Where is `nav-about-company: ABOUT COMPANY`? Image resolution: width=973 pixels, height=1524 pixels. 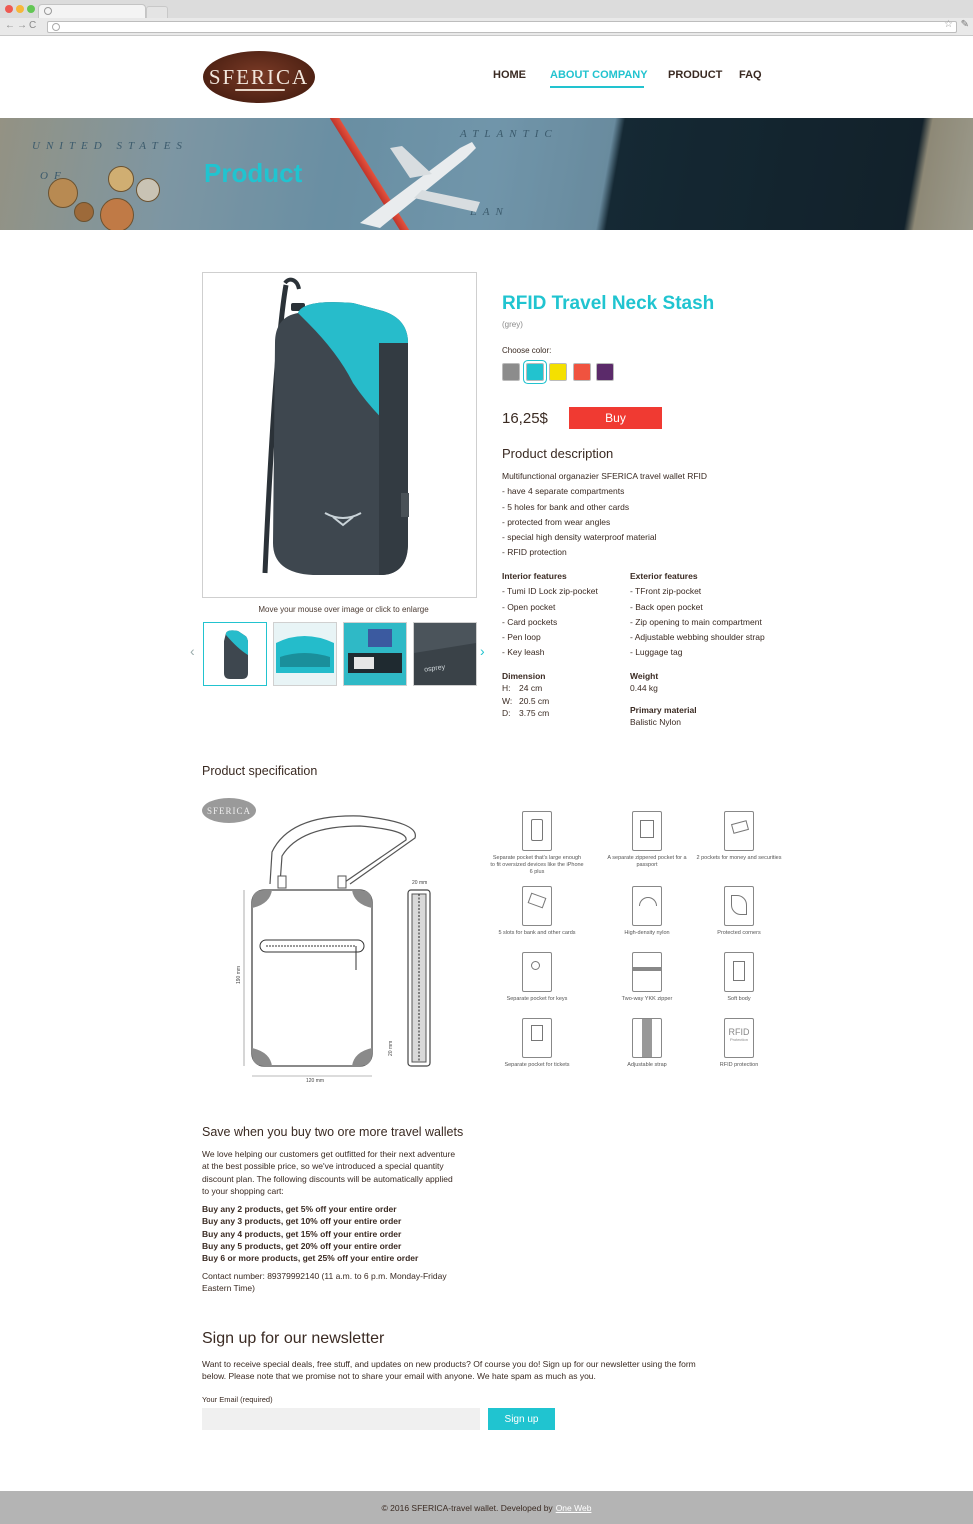 nav-about-company: ABOUT COMPANY is located at coordinates (599, 75).